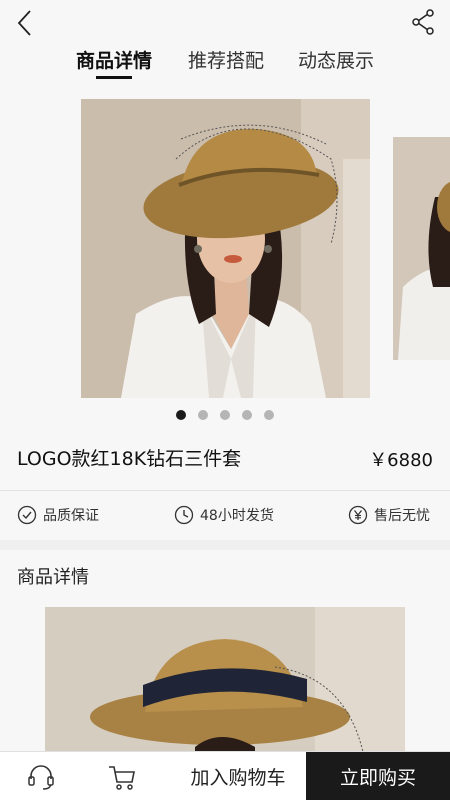  What do you see at coordinates (53, 577) in the screenshot?
I see `details-heading: 商品详情` at bounding box center [53, 577].